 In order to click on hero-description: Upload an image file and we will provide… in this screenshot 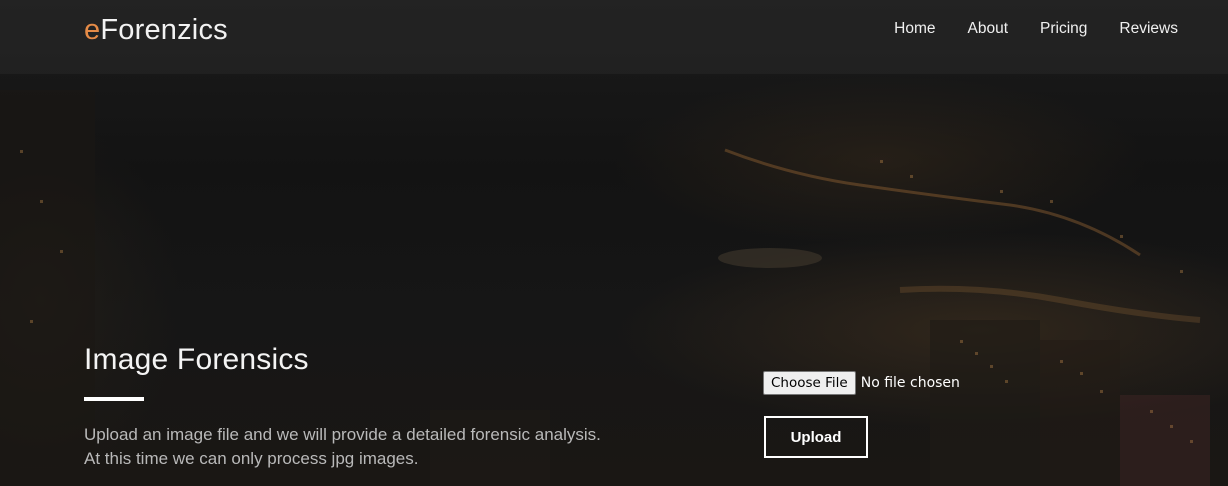, I will do `click(342, 447)`.